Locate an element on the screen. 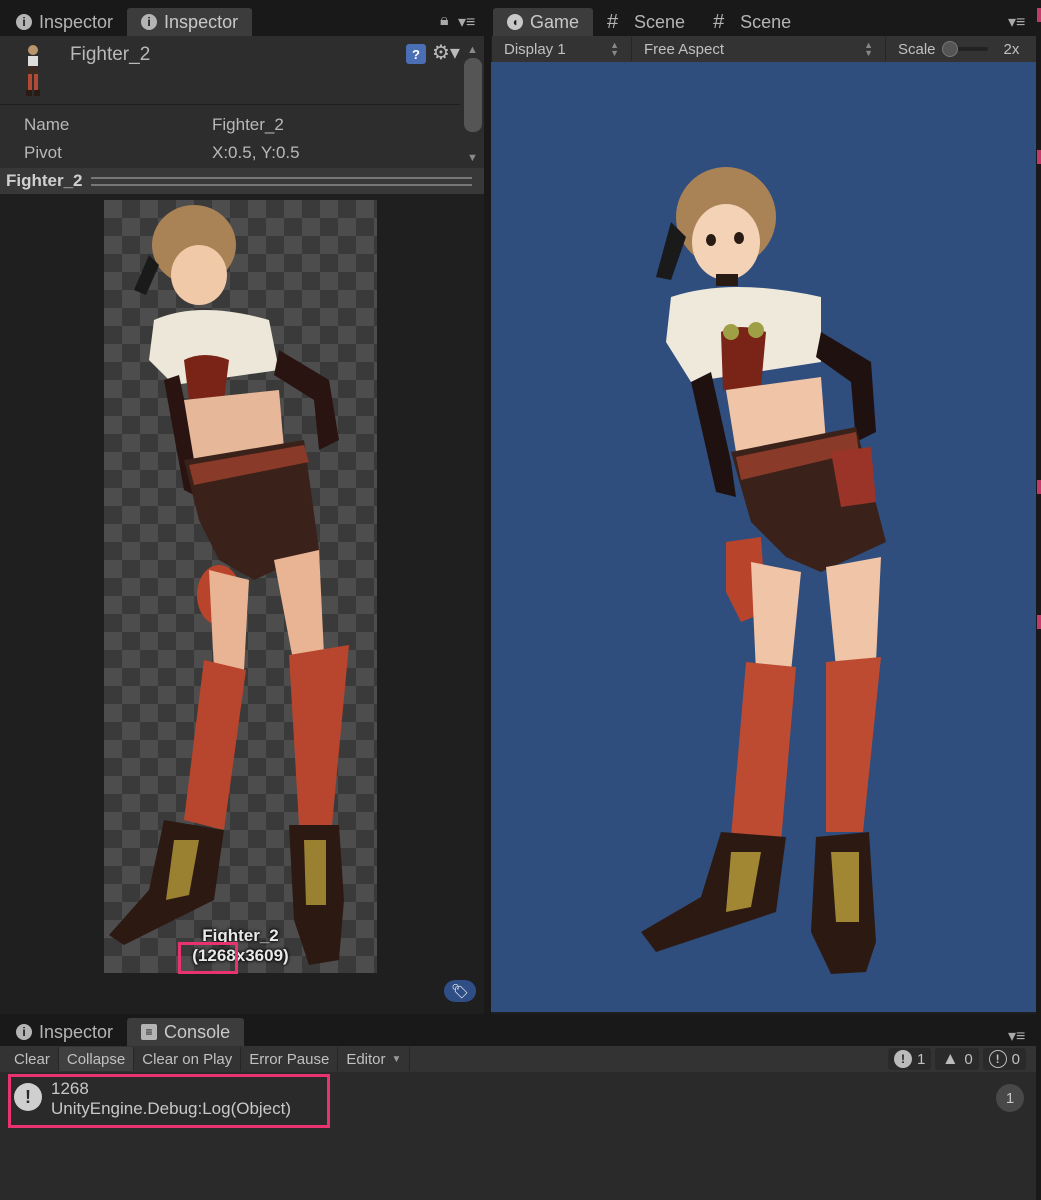 This screenshot has height=1200, width=1041. aspect-dropdown: Free Aspect ▲ ▼ is located at coordinates (759, 49).